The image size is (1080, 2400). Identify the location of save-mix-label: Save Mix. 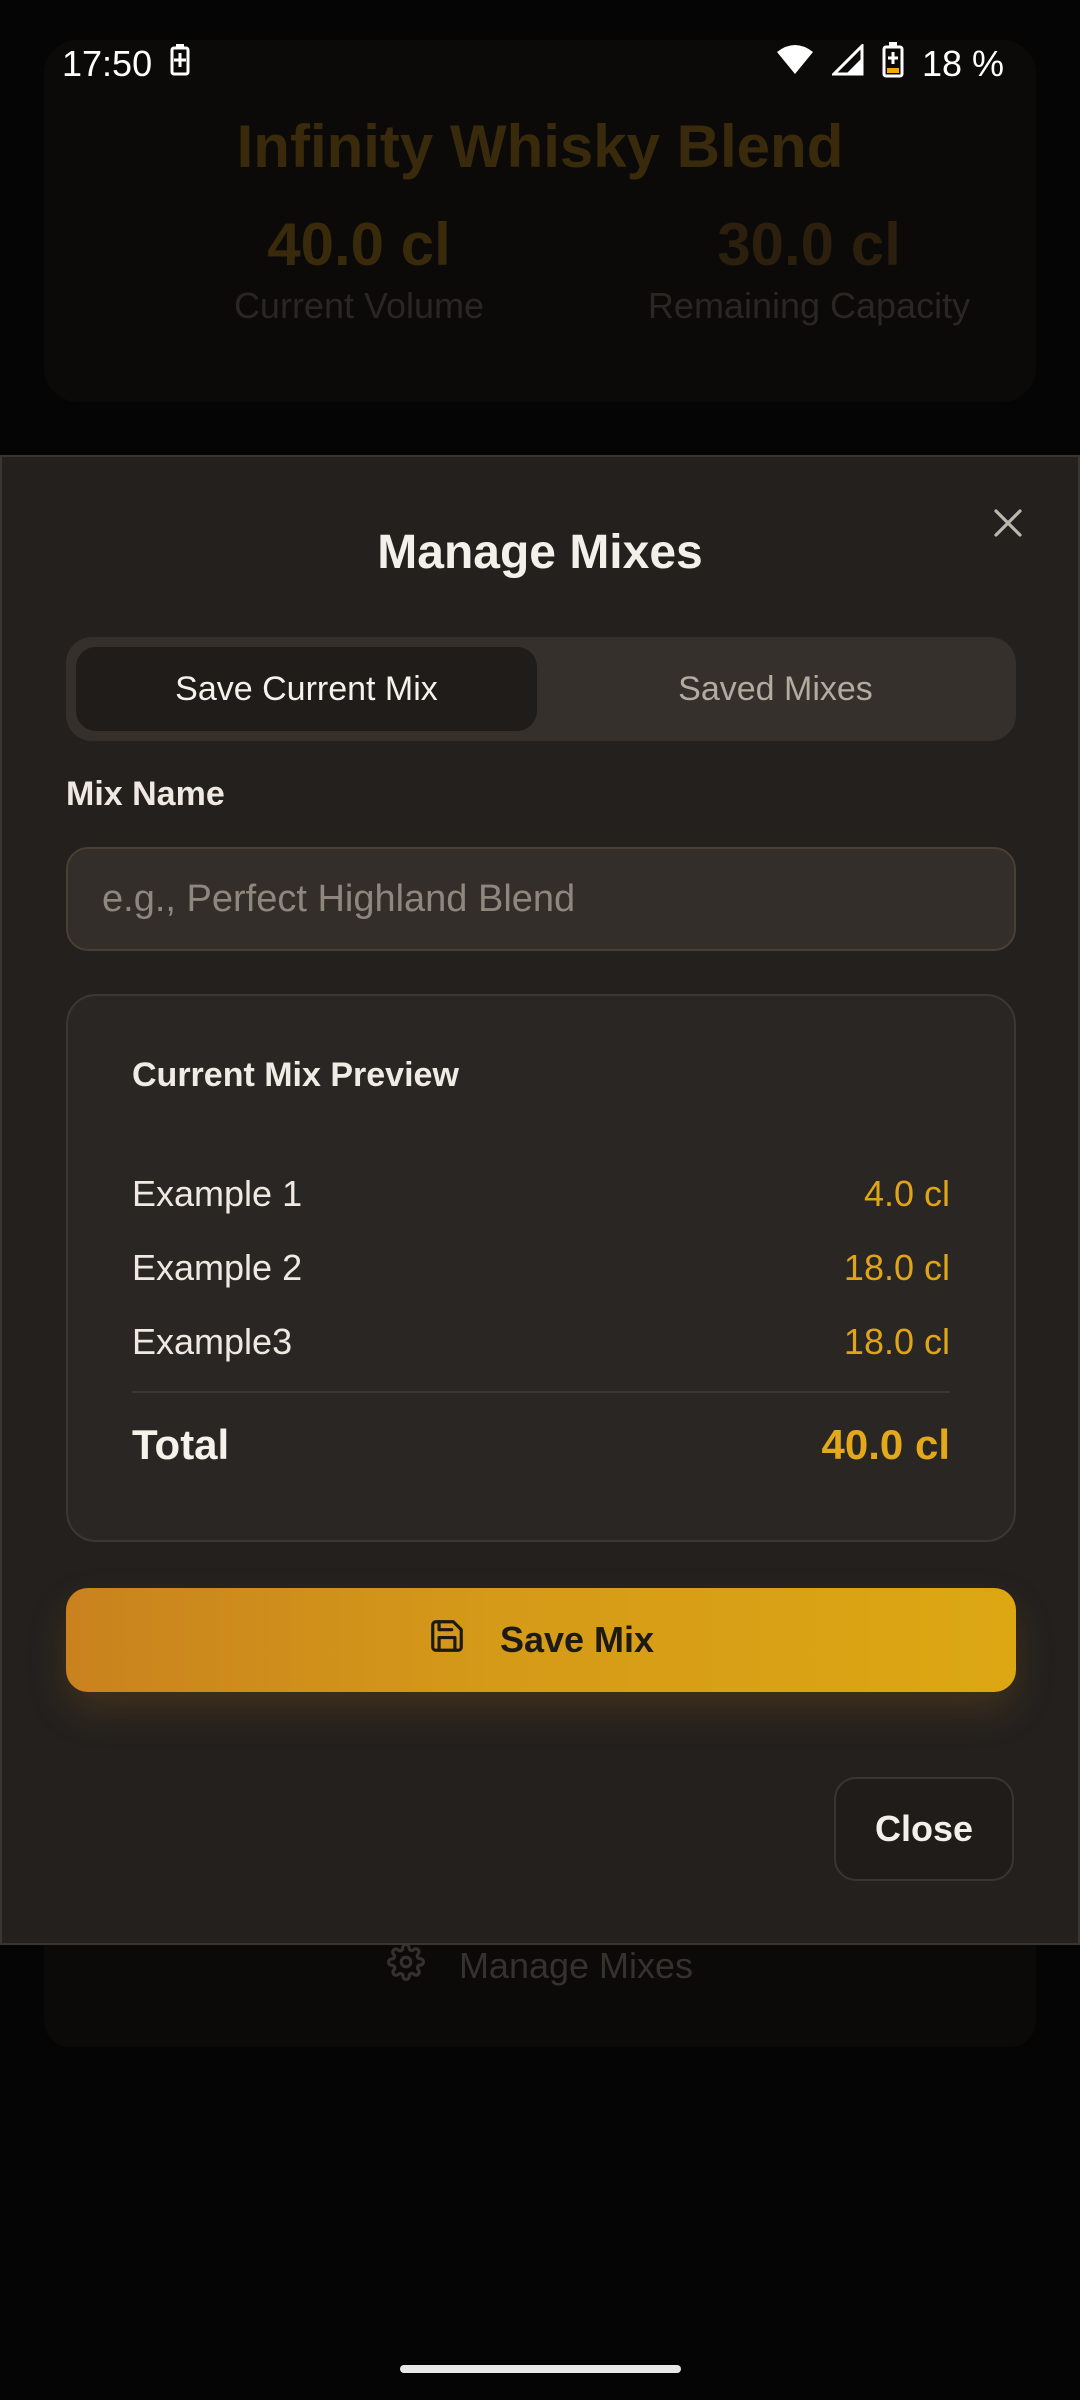
(577, 1639).